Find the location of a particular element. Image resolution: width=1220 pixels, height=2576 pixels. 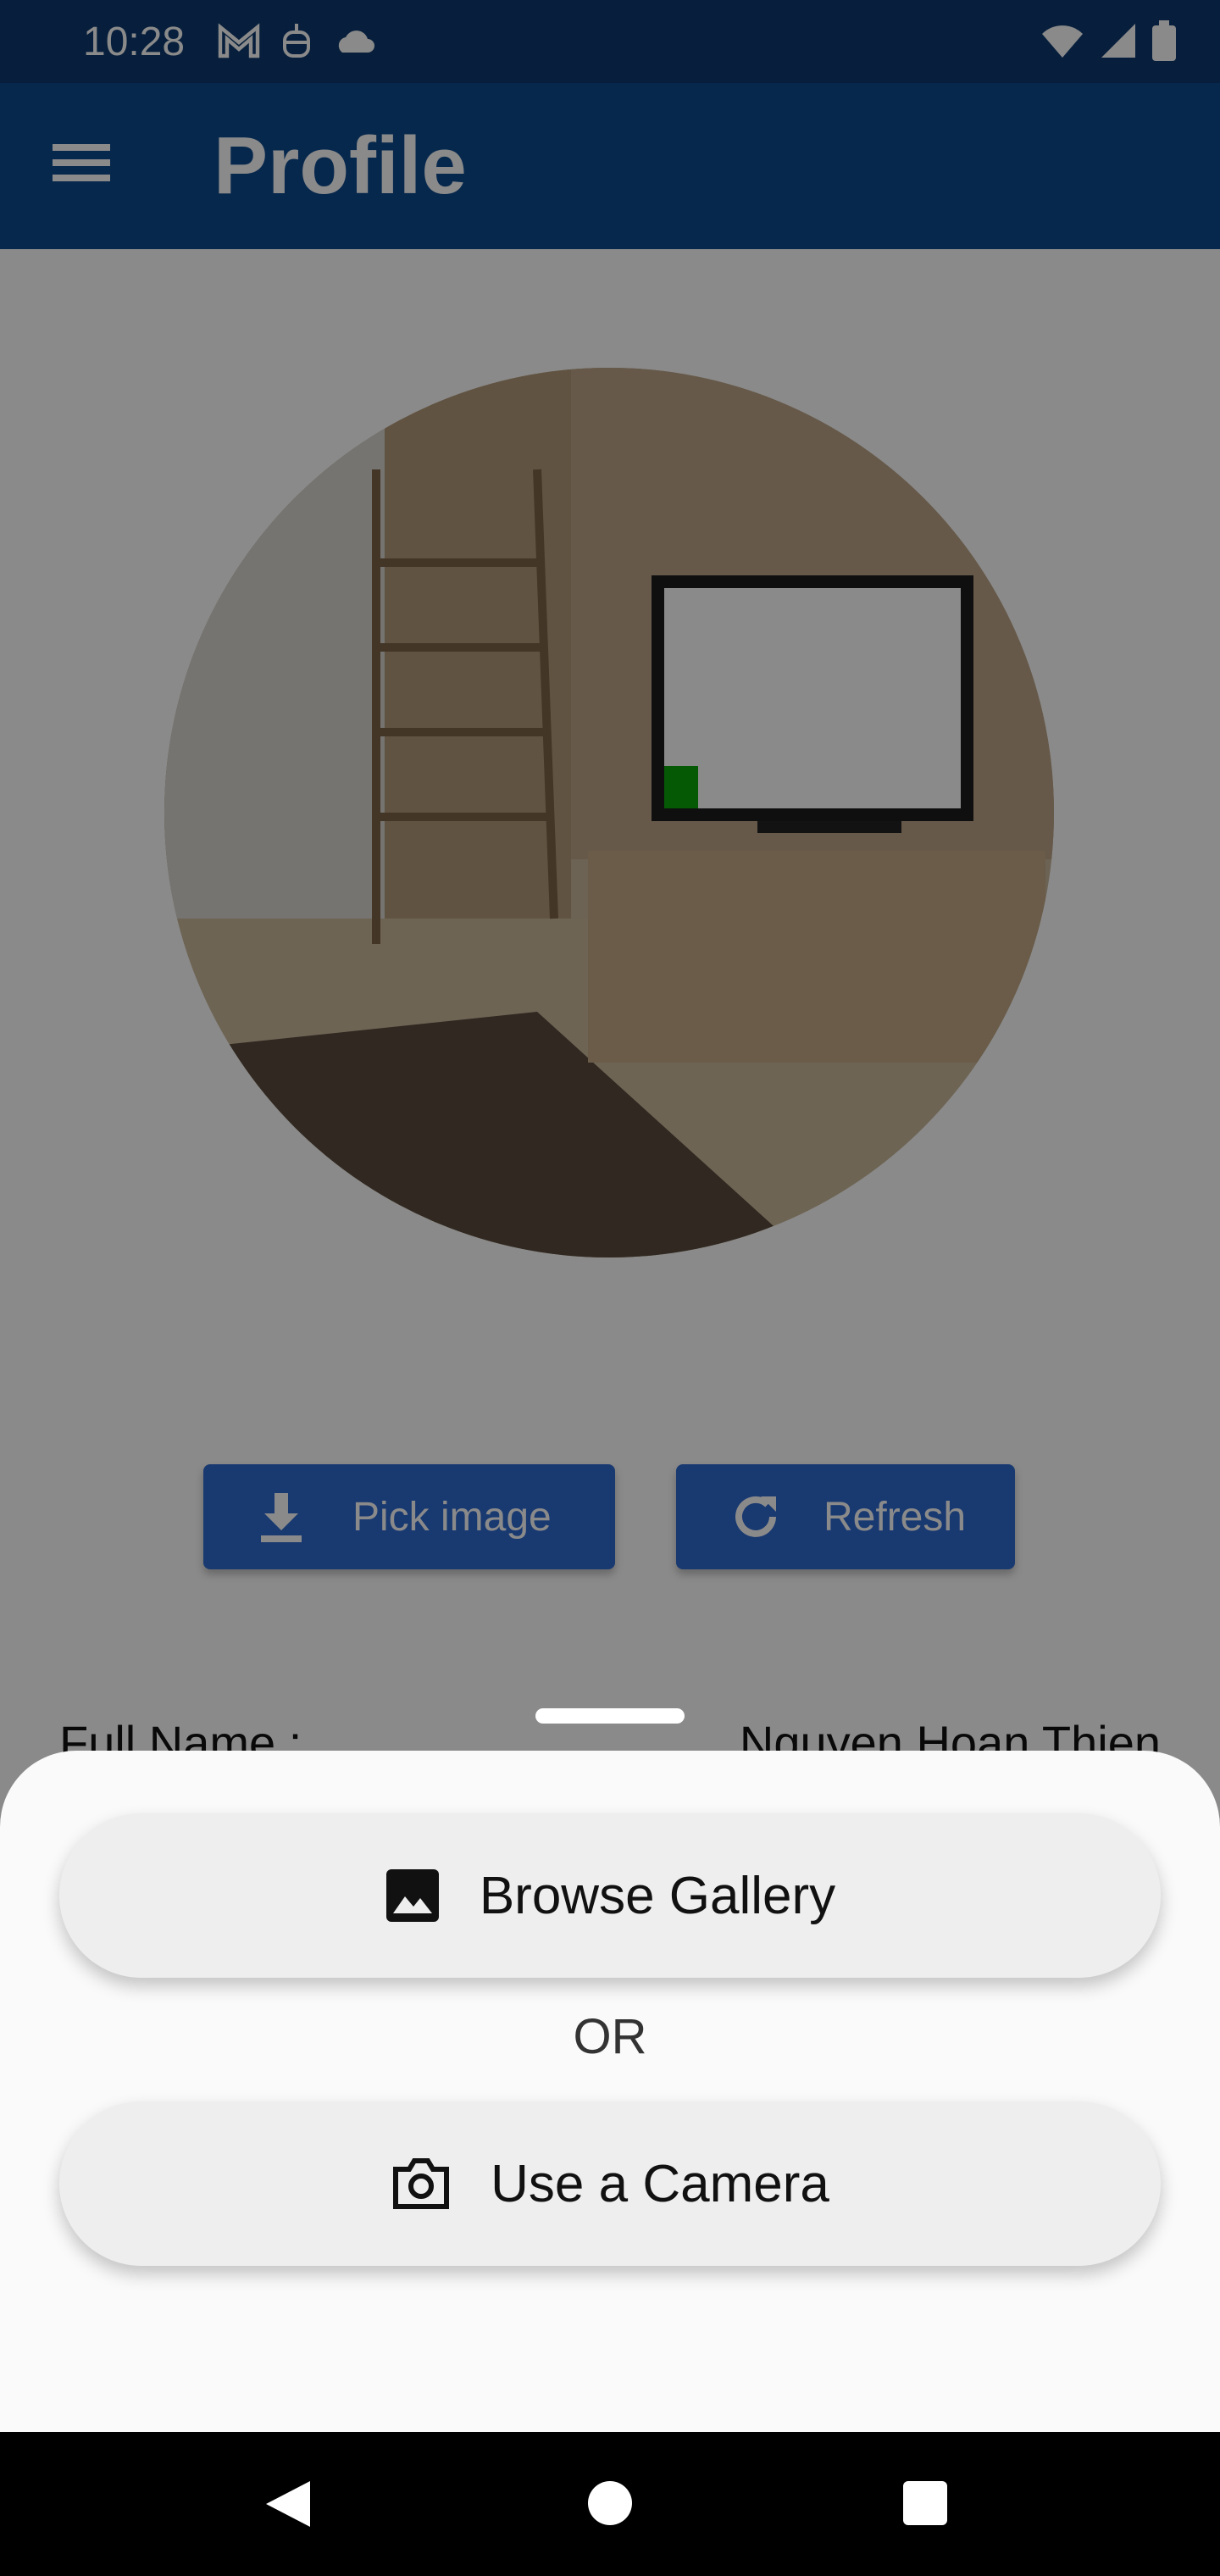

camera-icon is located at coordinates (421, 2183).